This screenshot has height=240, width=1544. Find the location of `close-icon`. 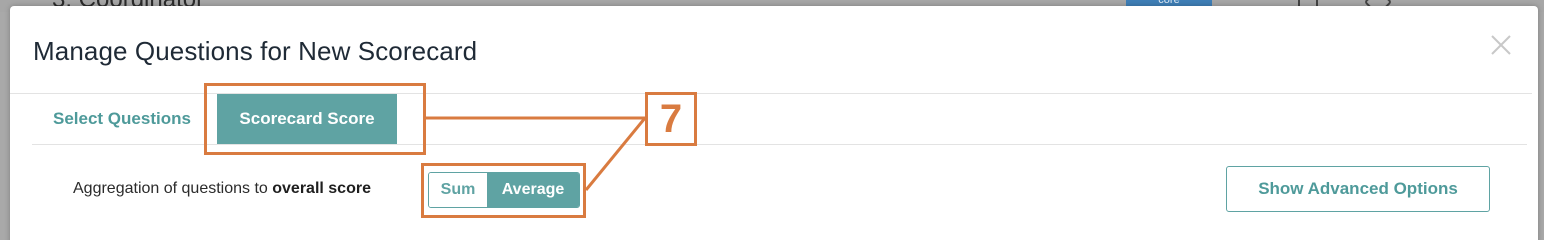

close-icon is located at coordinates (1501, 45).